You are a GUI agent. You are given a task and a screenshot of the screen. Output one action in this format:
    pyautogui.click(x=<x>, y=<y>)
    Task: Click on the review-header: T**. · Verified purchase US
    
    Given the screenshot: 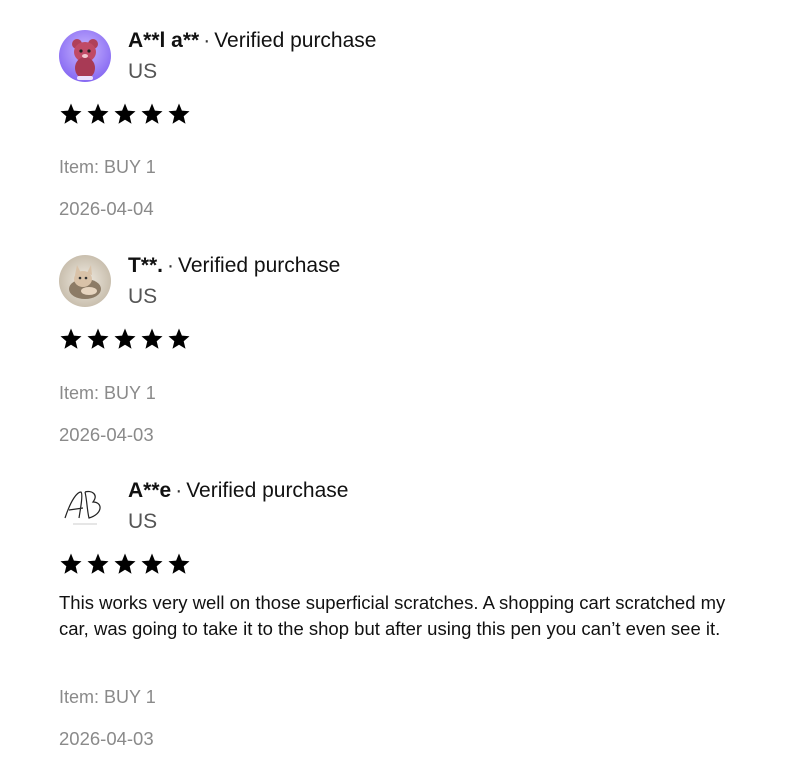 What is the action you would take?
    pyautogui.click(x=409, y=281)
    